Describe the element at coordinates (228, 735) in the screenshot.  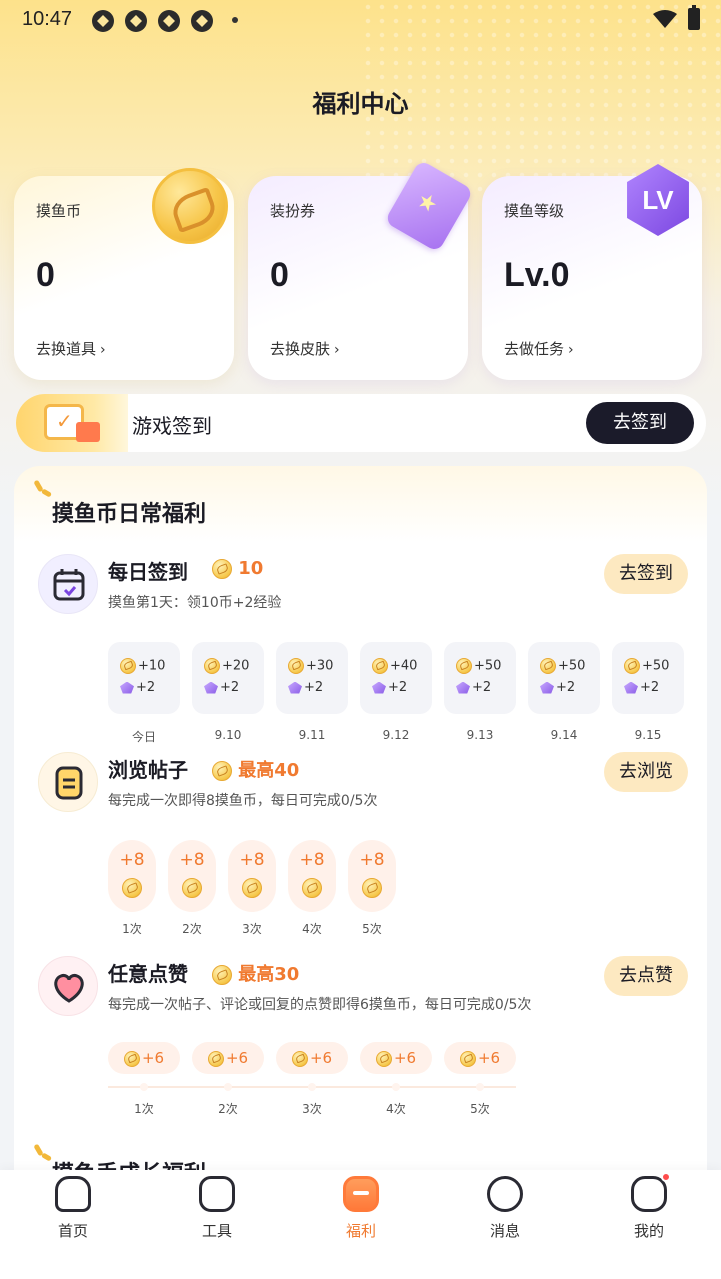
I see `day-label: 9.10` at that location.